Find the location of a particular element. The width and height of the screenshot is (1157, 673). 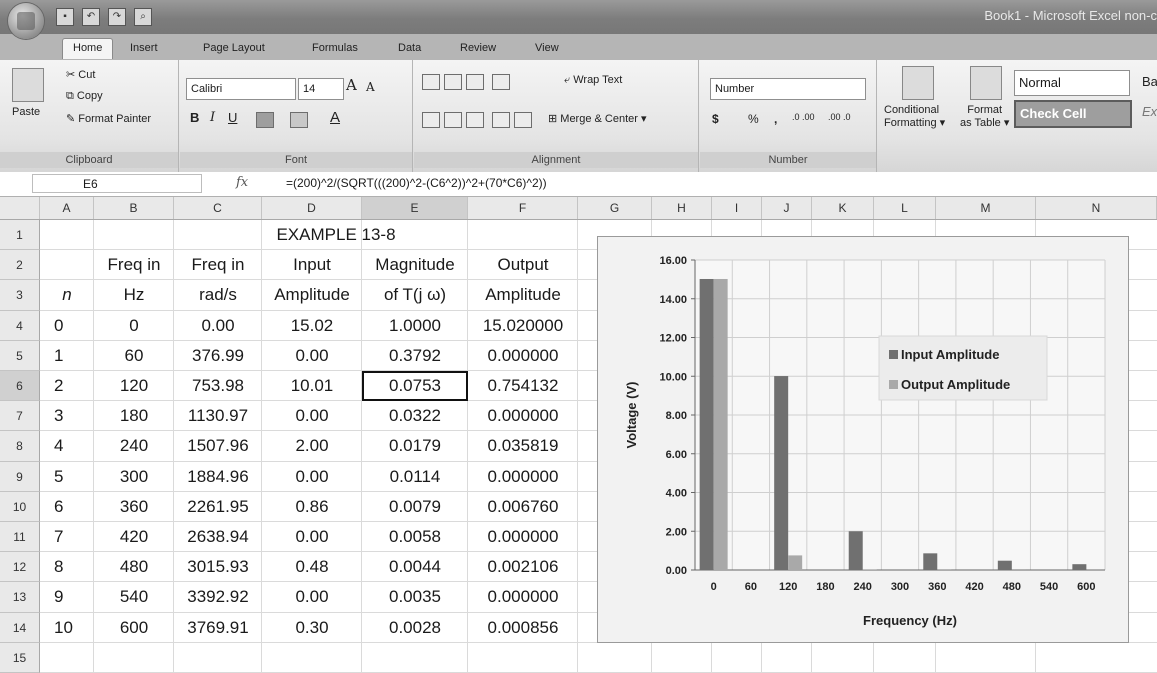

header-cell: Input is located at coordinates (312, 265).